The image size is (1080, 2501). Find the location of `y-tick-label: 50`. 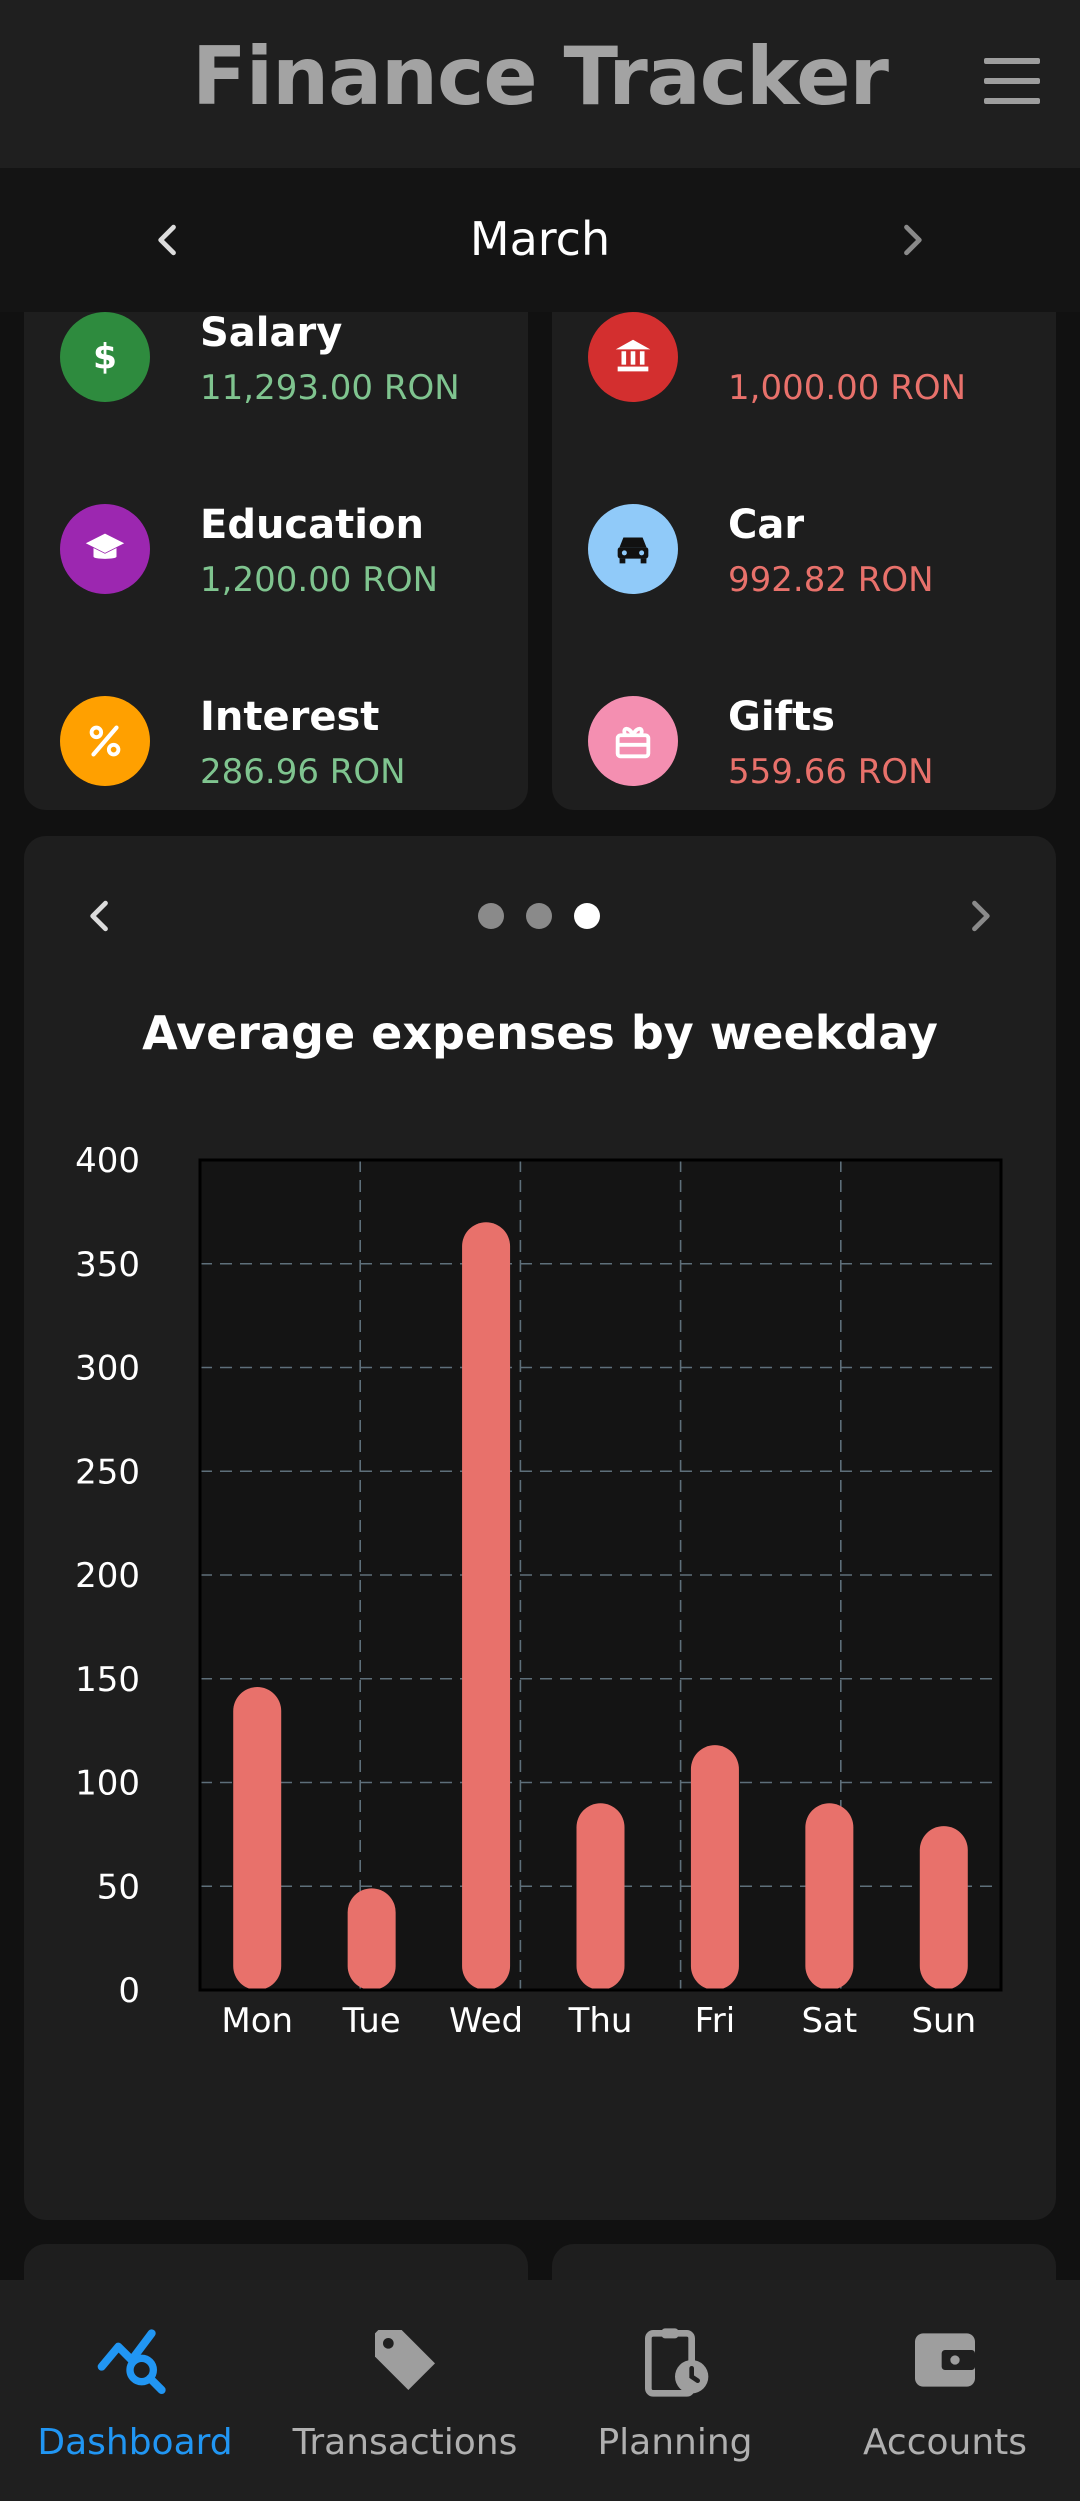

y-tick-label: 50 is located at coordinates (118, 1887).